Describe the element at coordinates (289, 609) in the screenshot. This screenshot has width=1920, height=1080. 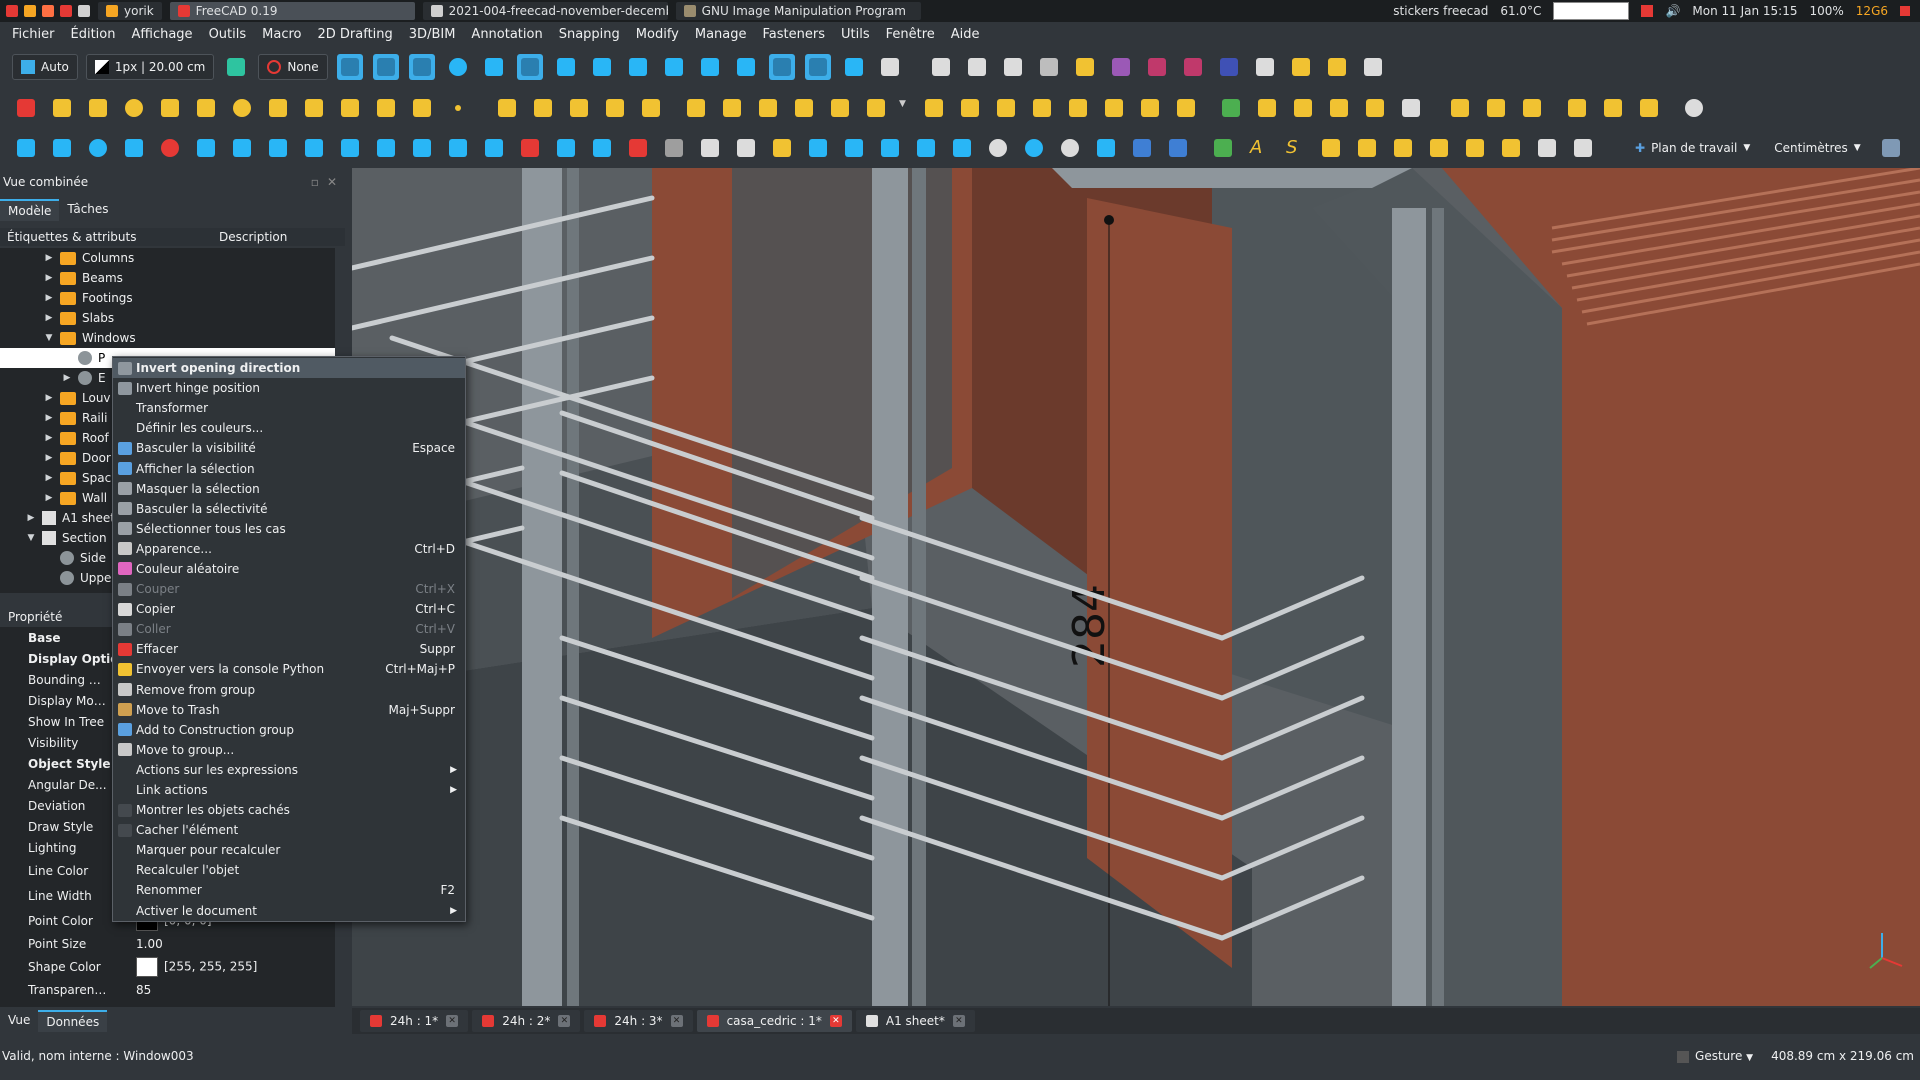
I see `menu-item-copier: Copier Ctrl+C` at that location.